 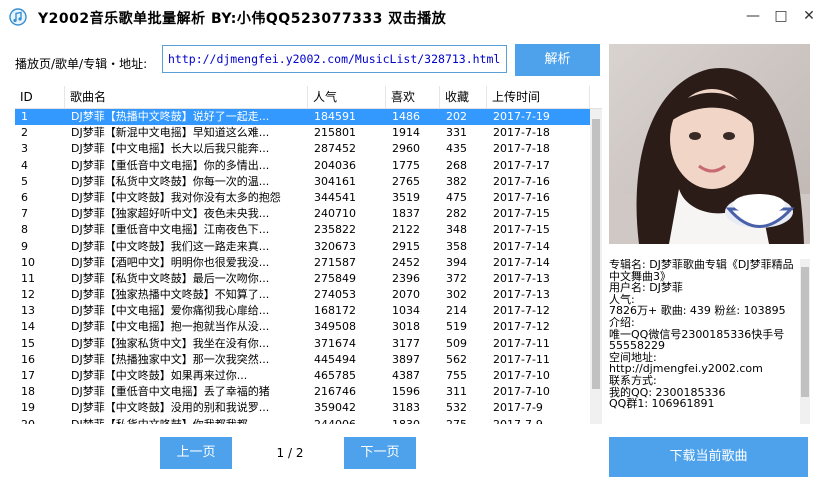 I want to click on album-cover-image, so click(x=709, y=144).